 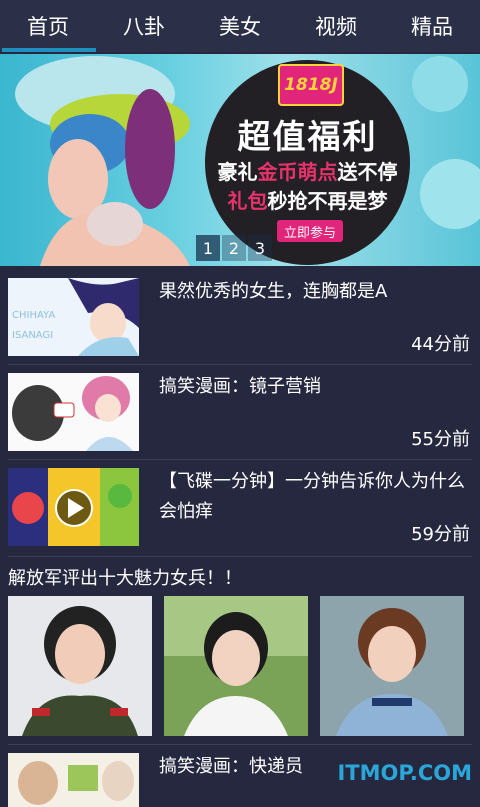 What do you see at coordinates (144, 26) in the screenshot?
I see `tab-gossip: 八卦` at bounding box center [144, 26].